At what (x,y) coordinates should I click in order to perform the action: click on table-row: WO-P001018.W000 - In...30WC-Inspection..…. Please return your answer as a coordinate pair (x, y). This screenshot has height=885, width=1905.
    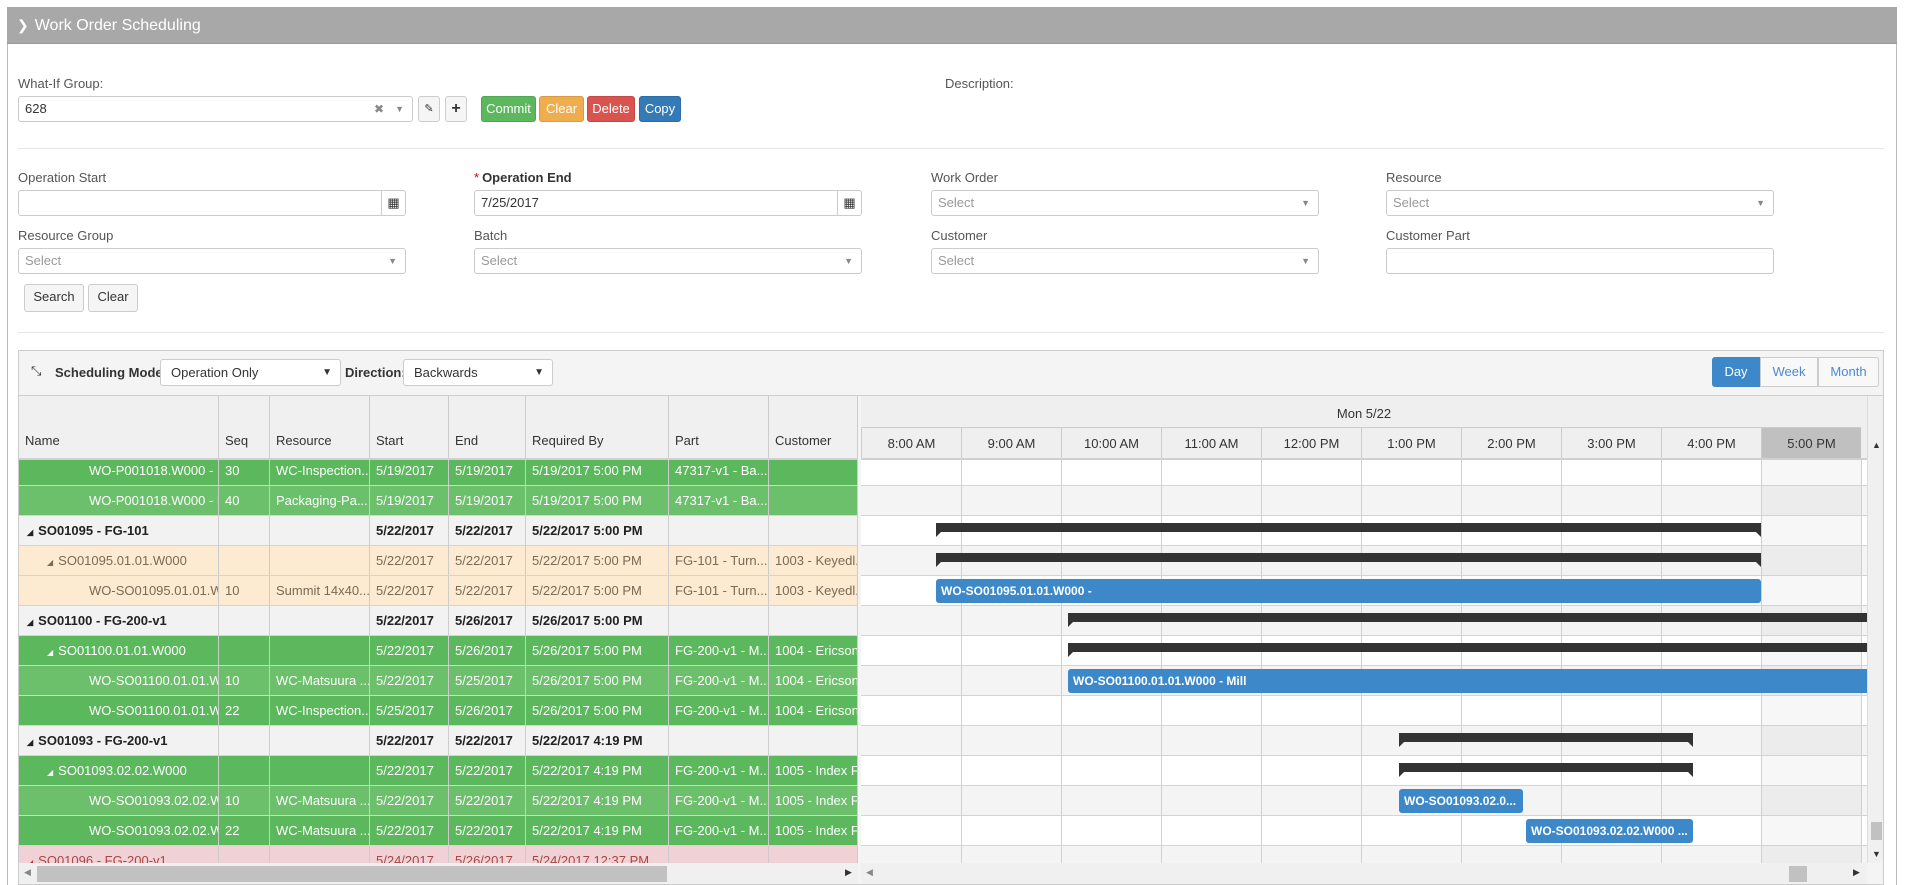
    Looking at the image, I should click on (438, 473).